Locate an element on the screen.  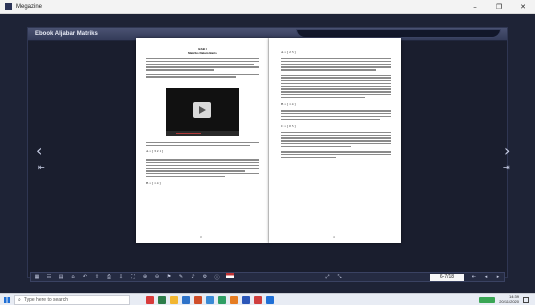
page-number: 4 is located at coordinates (334, 237).